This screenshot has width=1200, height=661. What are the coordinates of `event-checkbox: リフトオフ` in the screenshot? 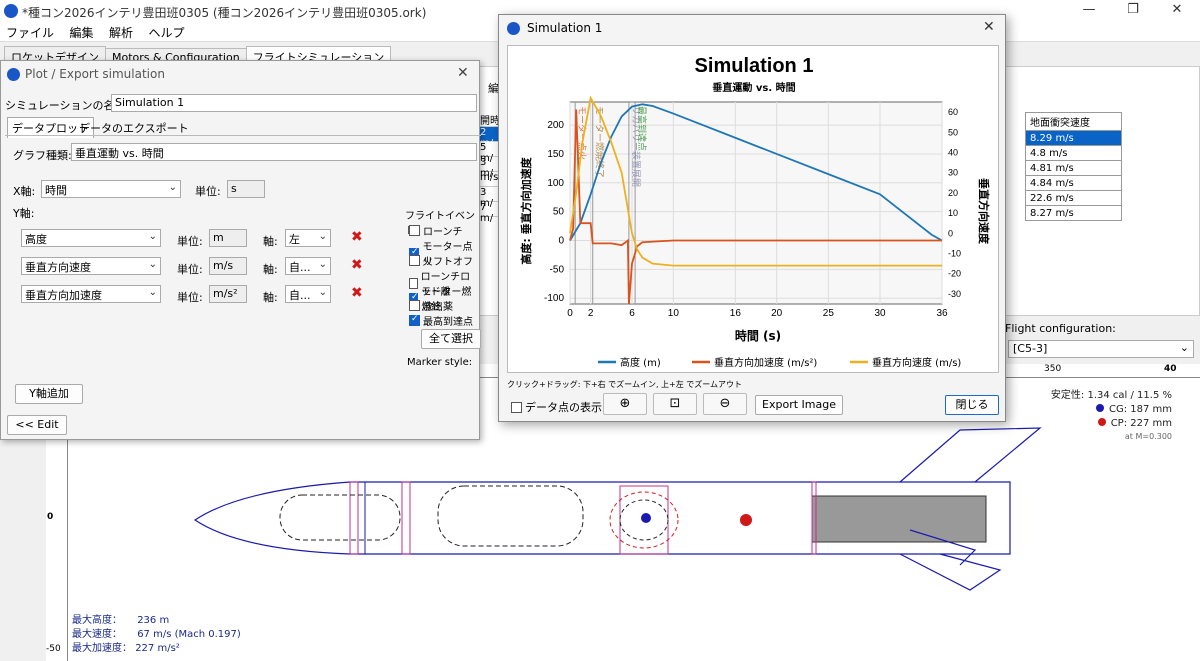 It's located at (441, 260).